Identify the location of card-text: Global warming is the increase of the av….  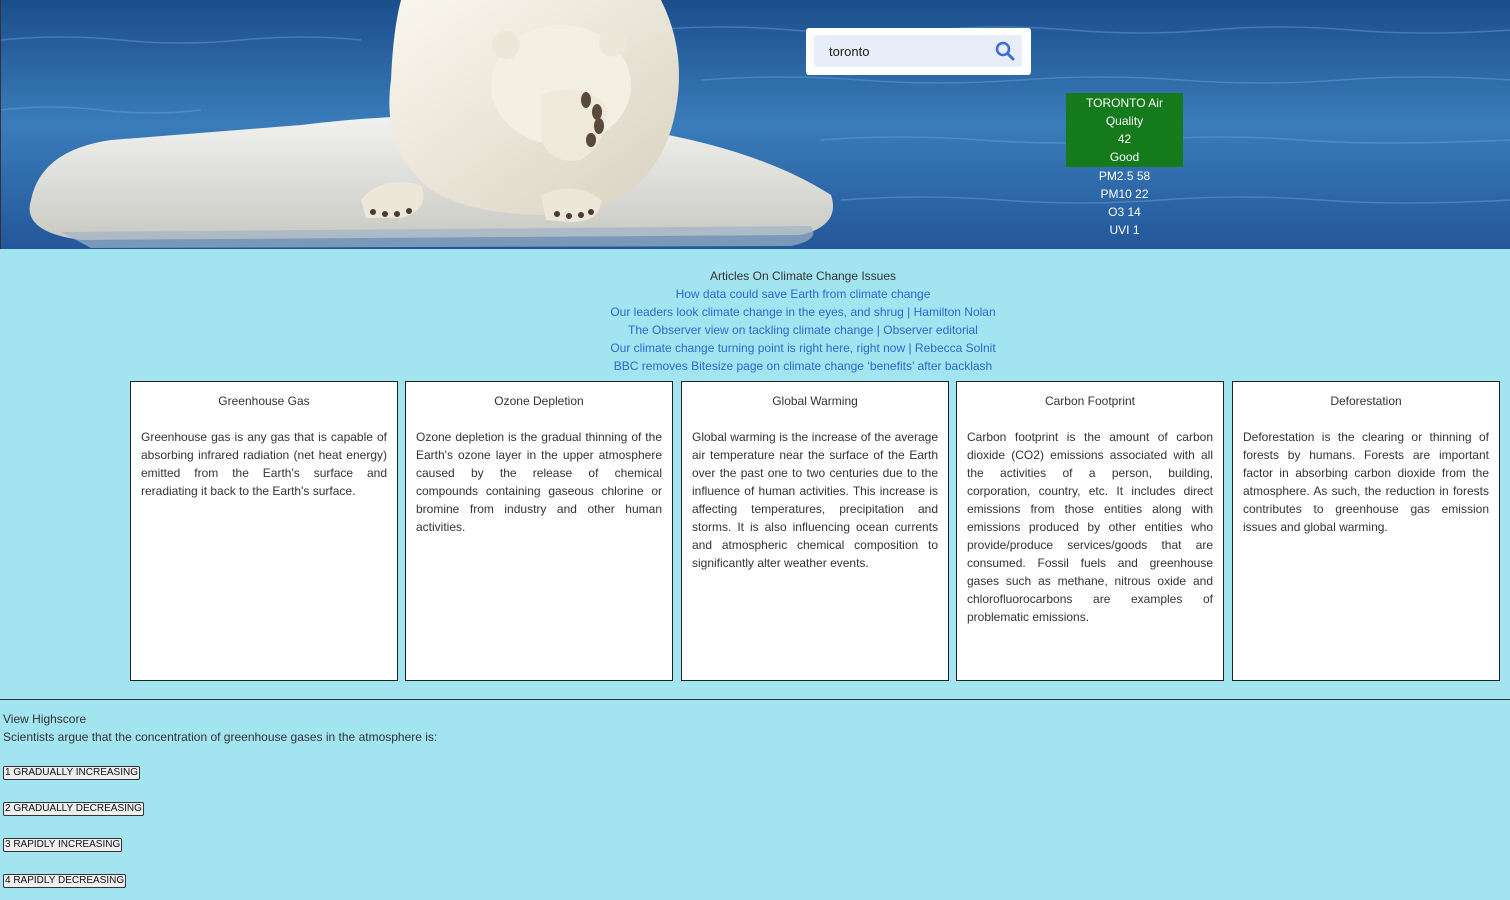
(815, 500).